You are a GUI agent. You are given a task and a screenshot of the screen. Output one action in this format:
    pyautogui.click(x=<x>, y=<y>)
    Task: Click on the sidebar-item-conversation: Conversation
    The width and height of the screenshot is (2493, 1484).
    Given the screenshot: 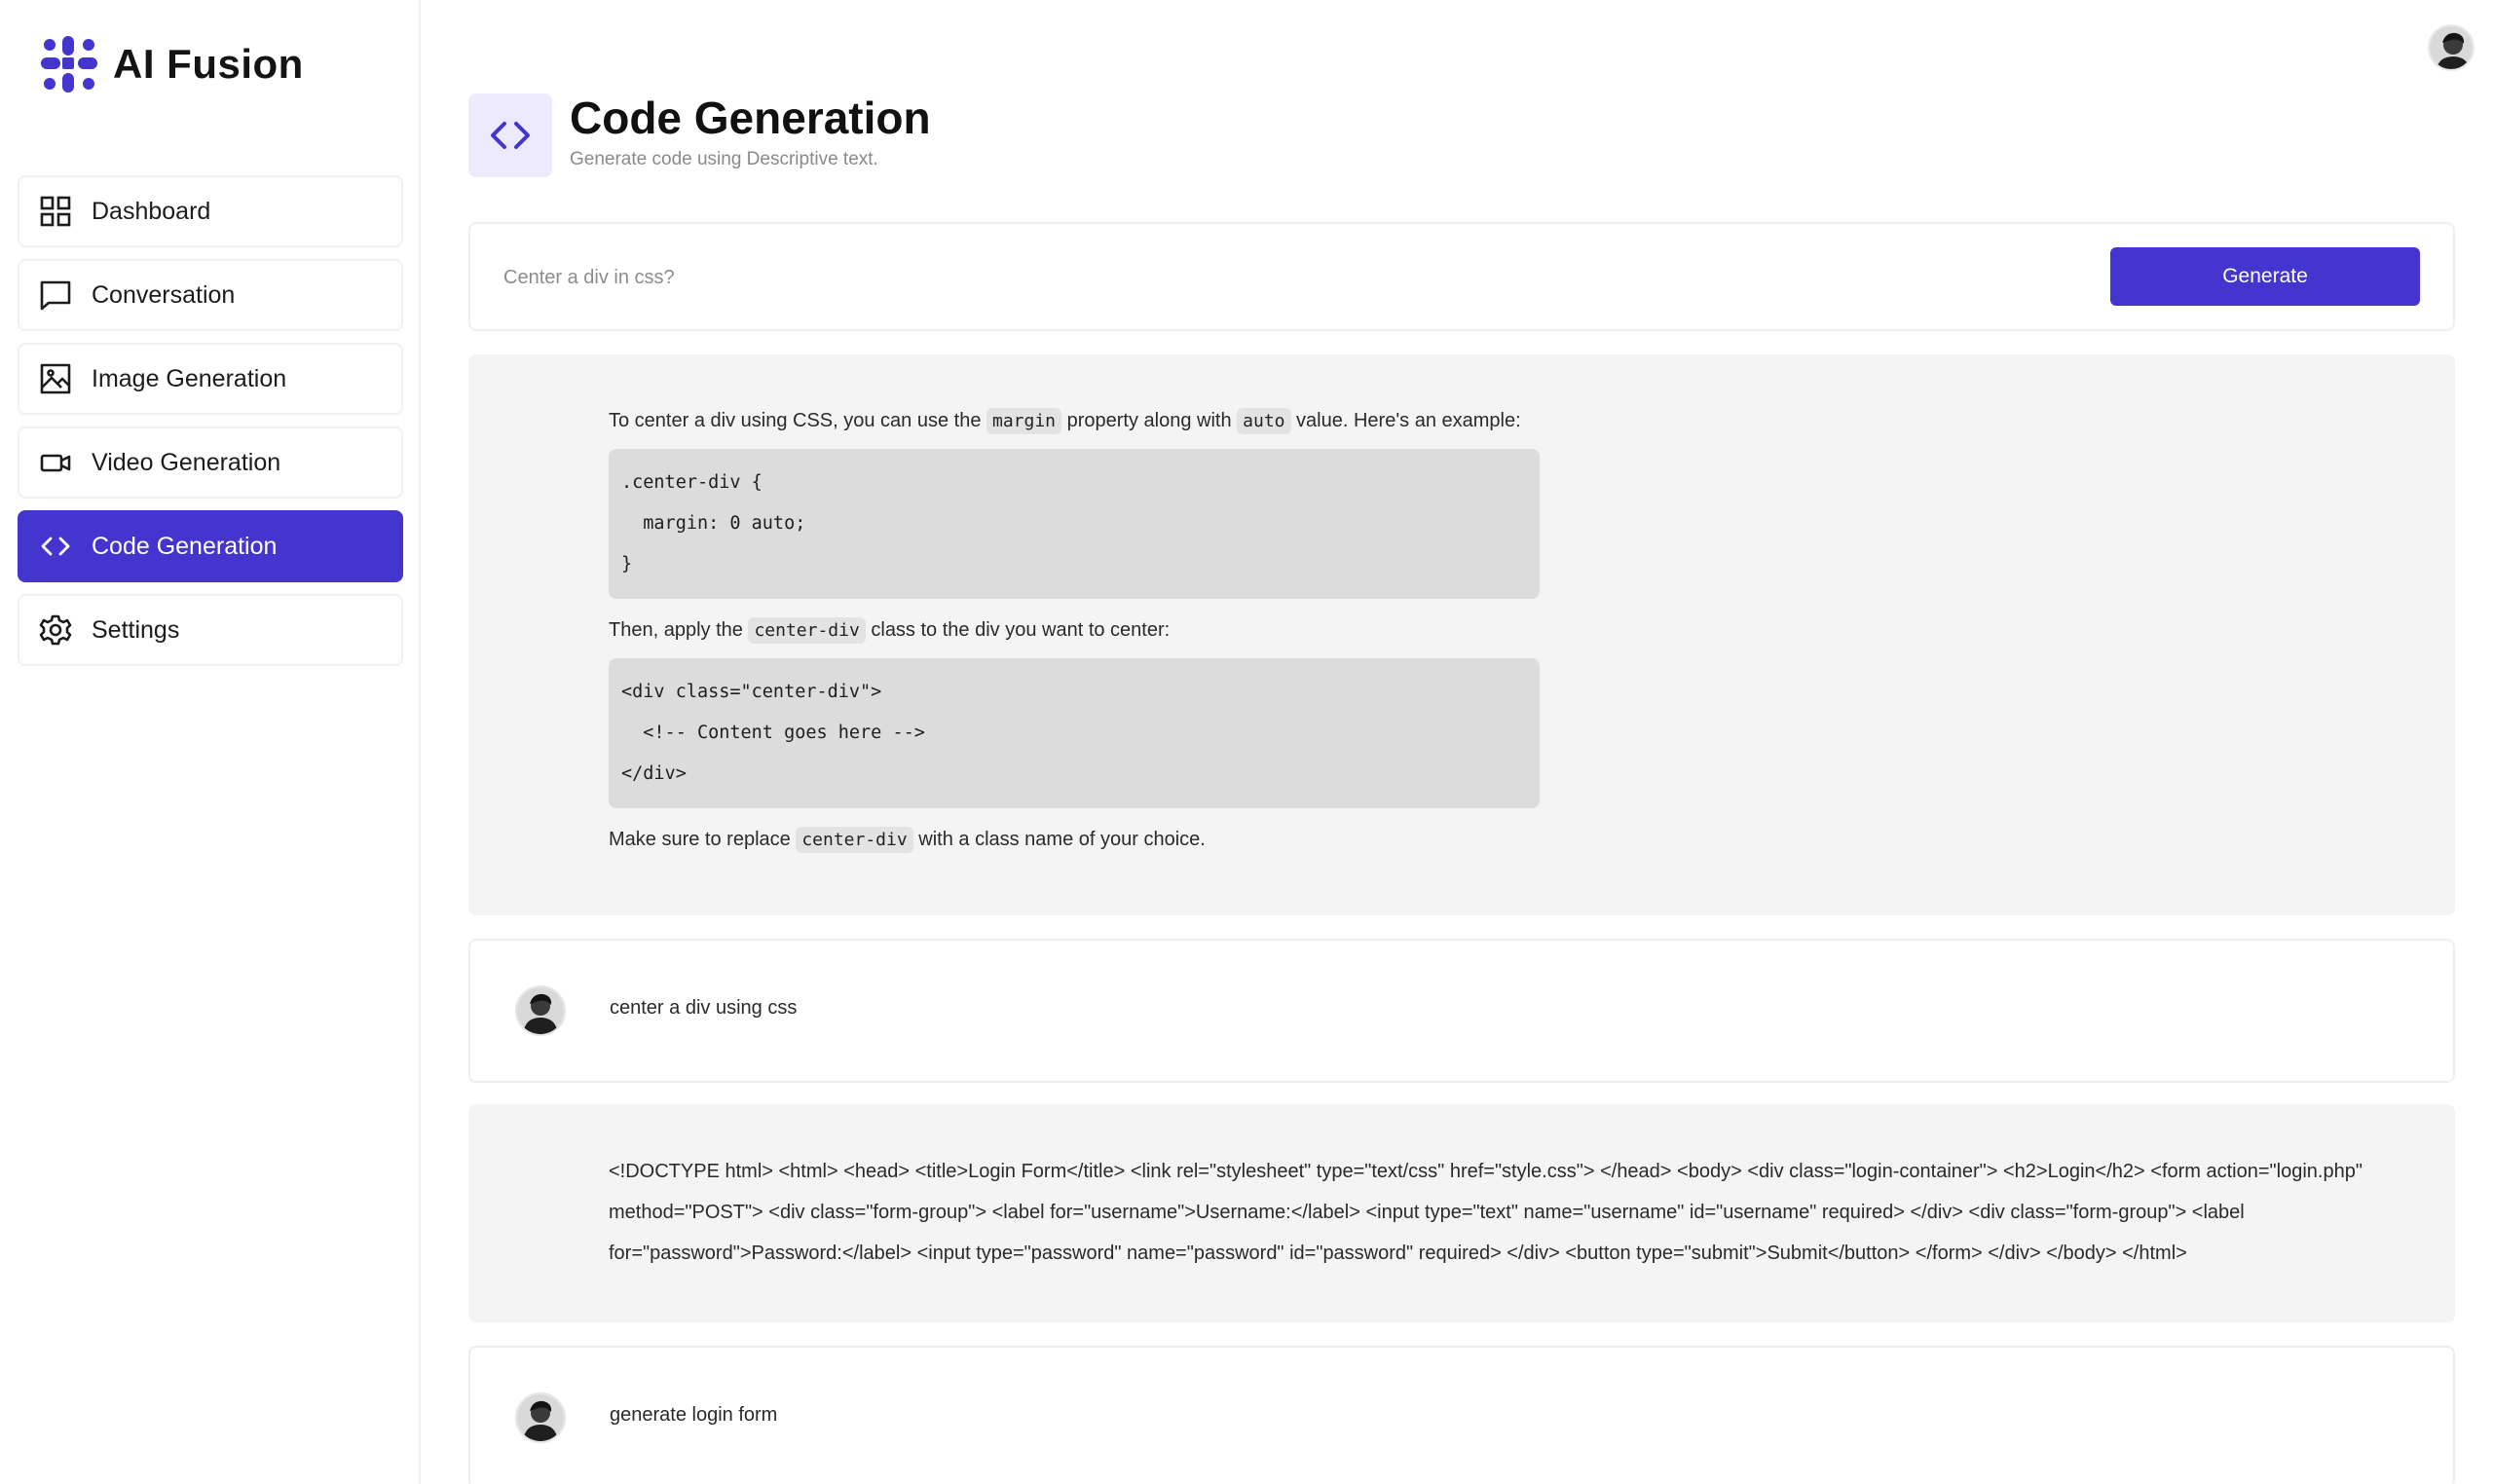 What is the action you would take?
    pyautogui.click(x=211, y=295)
    